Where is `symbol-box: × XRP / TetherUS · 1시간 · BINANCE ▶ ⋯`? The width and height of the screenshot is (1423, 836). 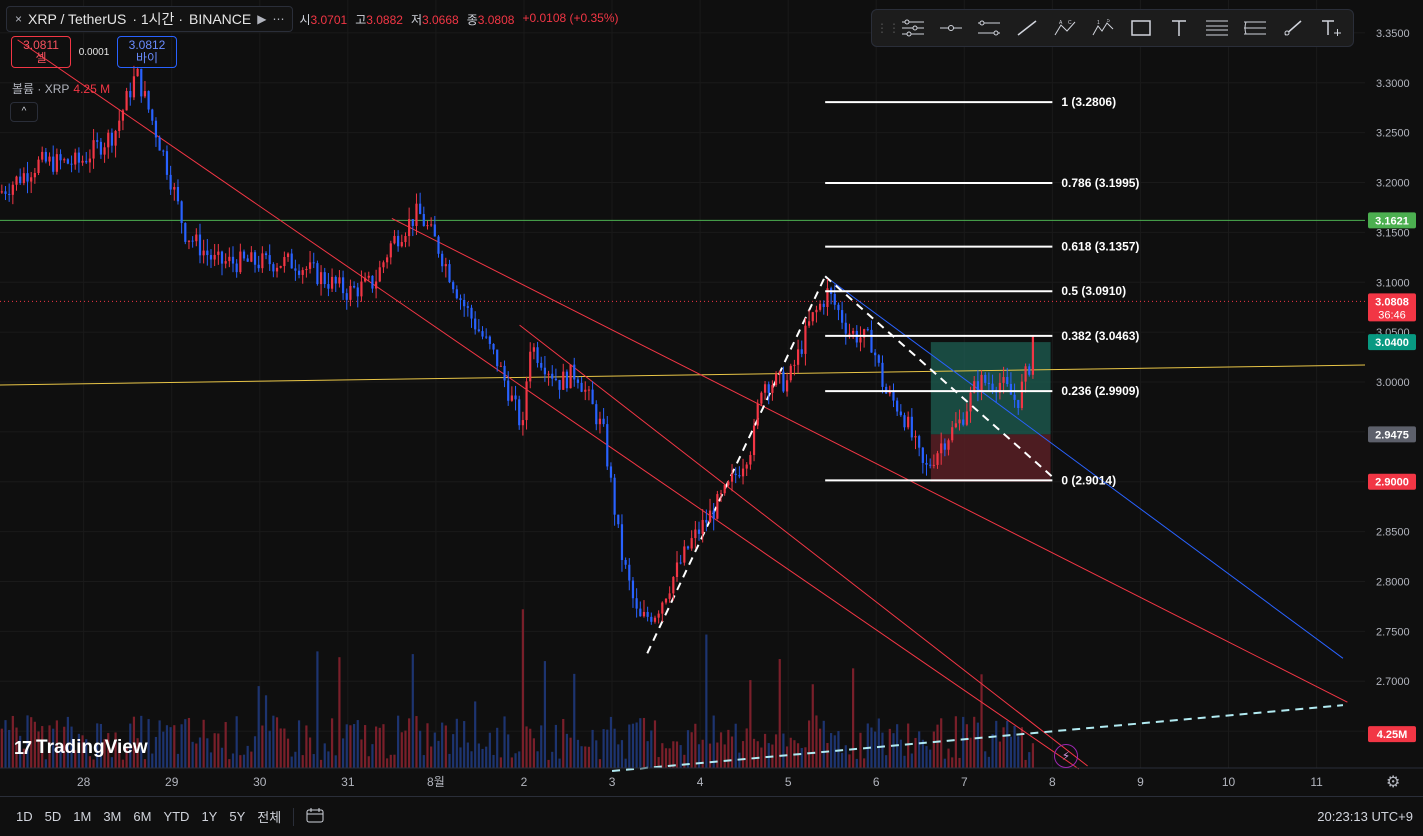
symbol-box: × XRP / TetherUS · 1시간 · BINANCE ▶ ⋯ is located at coordinates (150, 19).